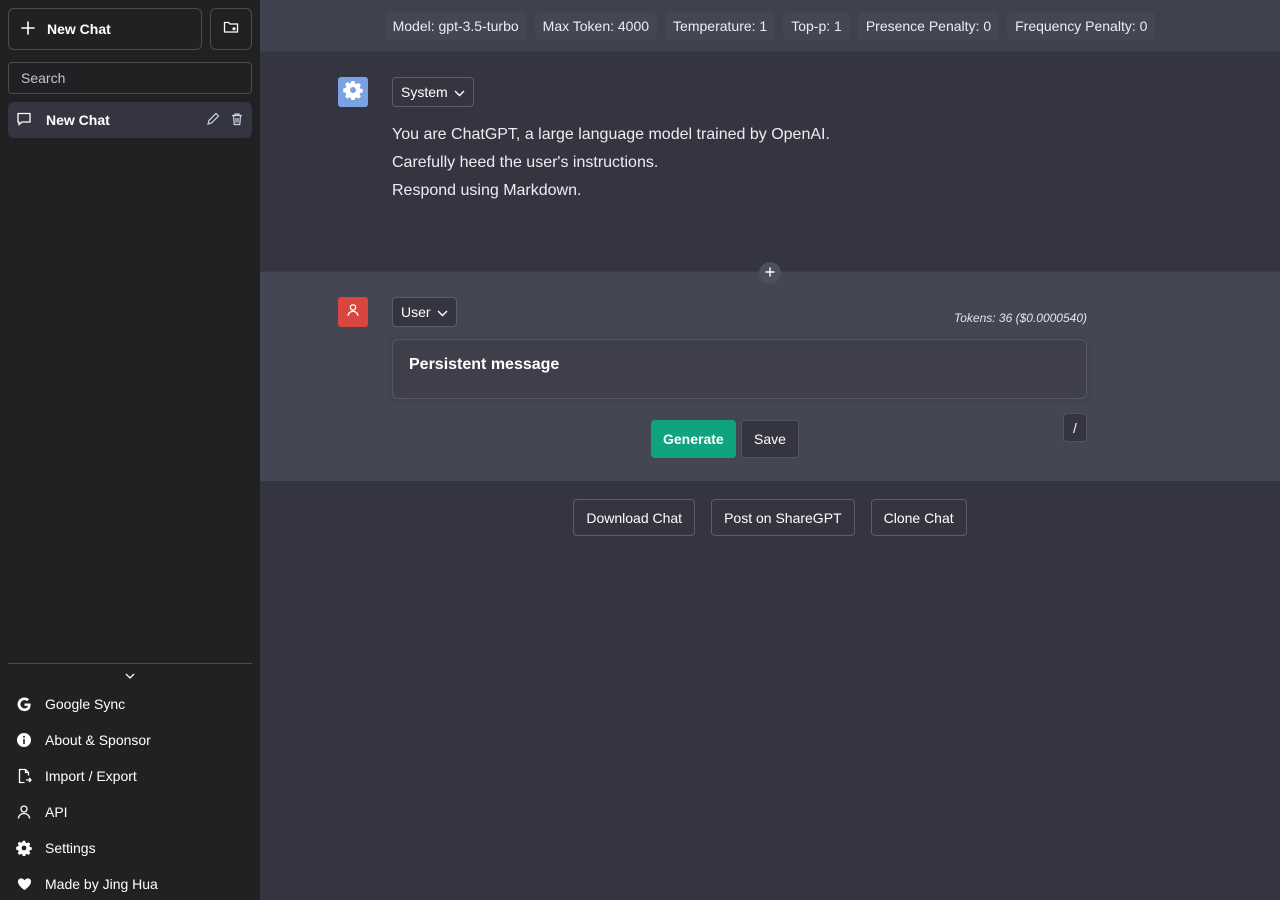 The height and width of the screenshot is (900, 1280). I want to click on user-role-select: User, so click(424, 312).